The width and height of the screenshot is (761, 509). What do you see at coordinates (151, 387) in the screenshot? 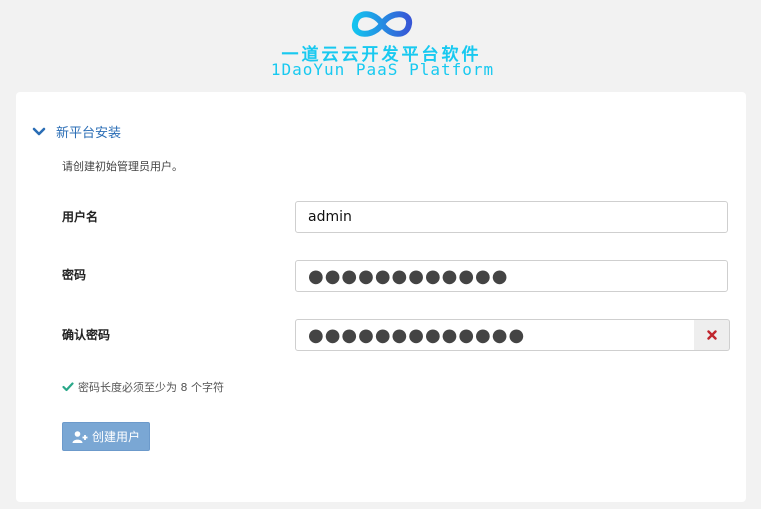
I see `password-hint-text: 密码长度必须至少为 8 个字符` at bounding box center [151, 387].